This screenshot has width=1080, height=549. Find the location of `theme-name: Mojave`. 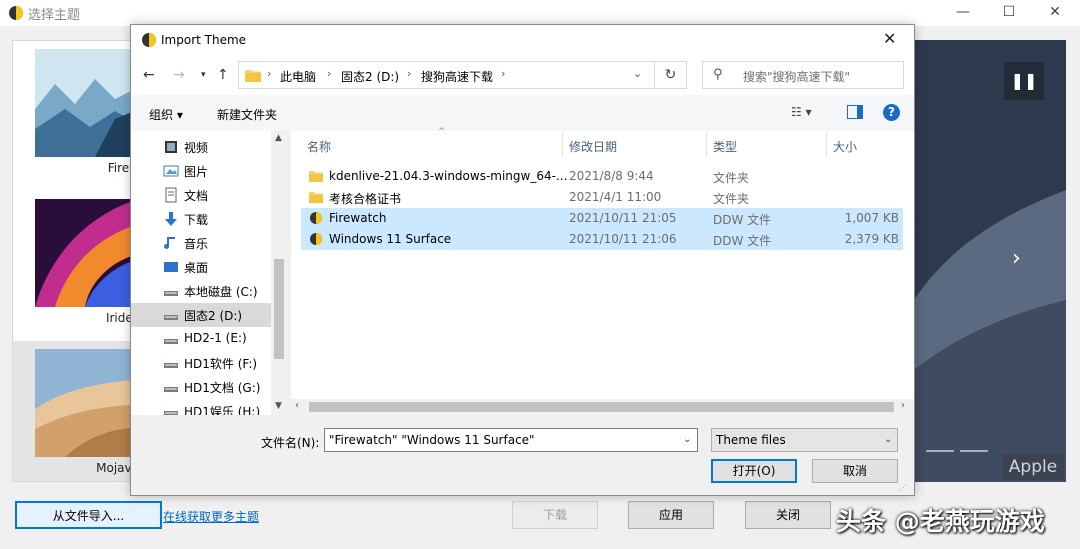

theme-name: Mojave is located at coordinates (117, 468).